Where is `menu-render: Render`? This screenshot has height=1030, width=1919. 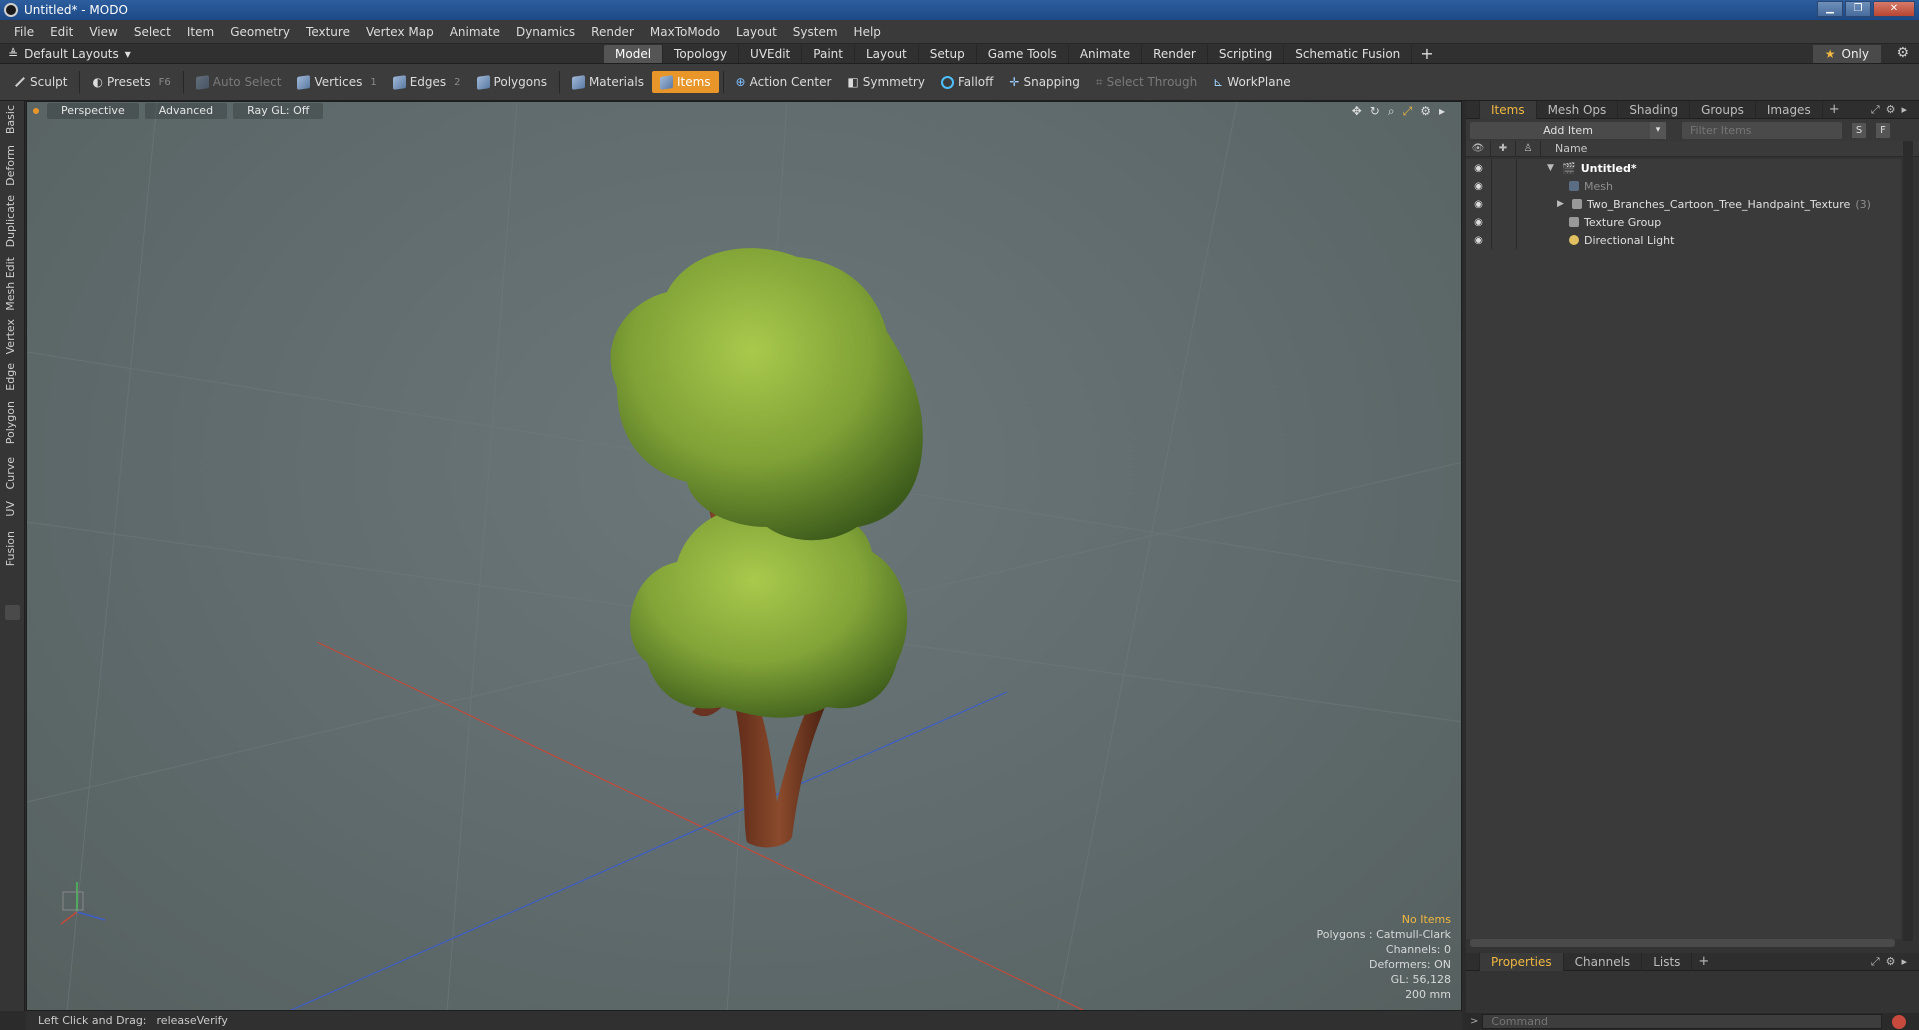
menu-render: Render is located at coordinates (612, 32).